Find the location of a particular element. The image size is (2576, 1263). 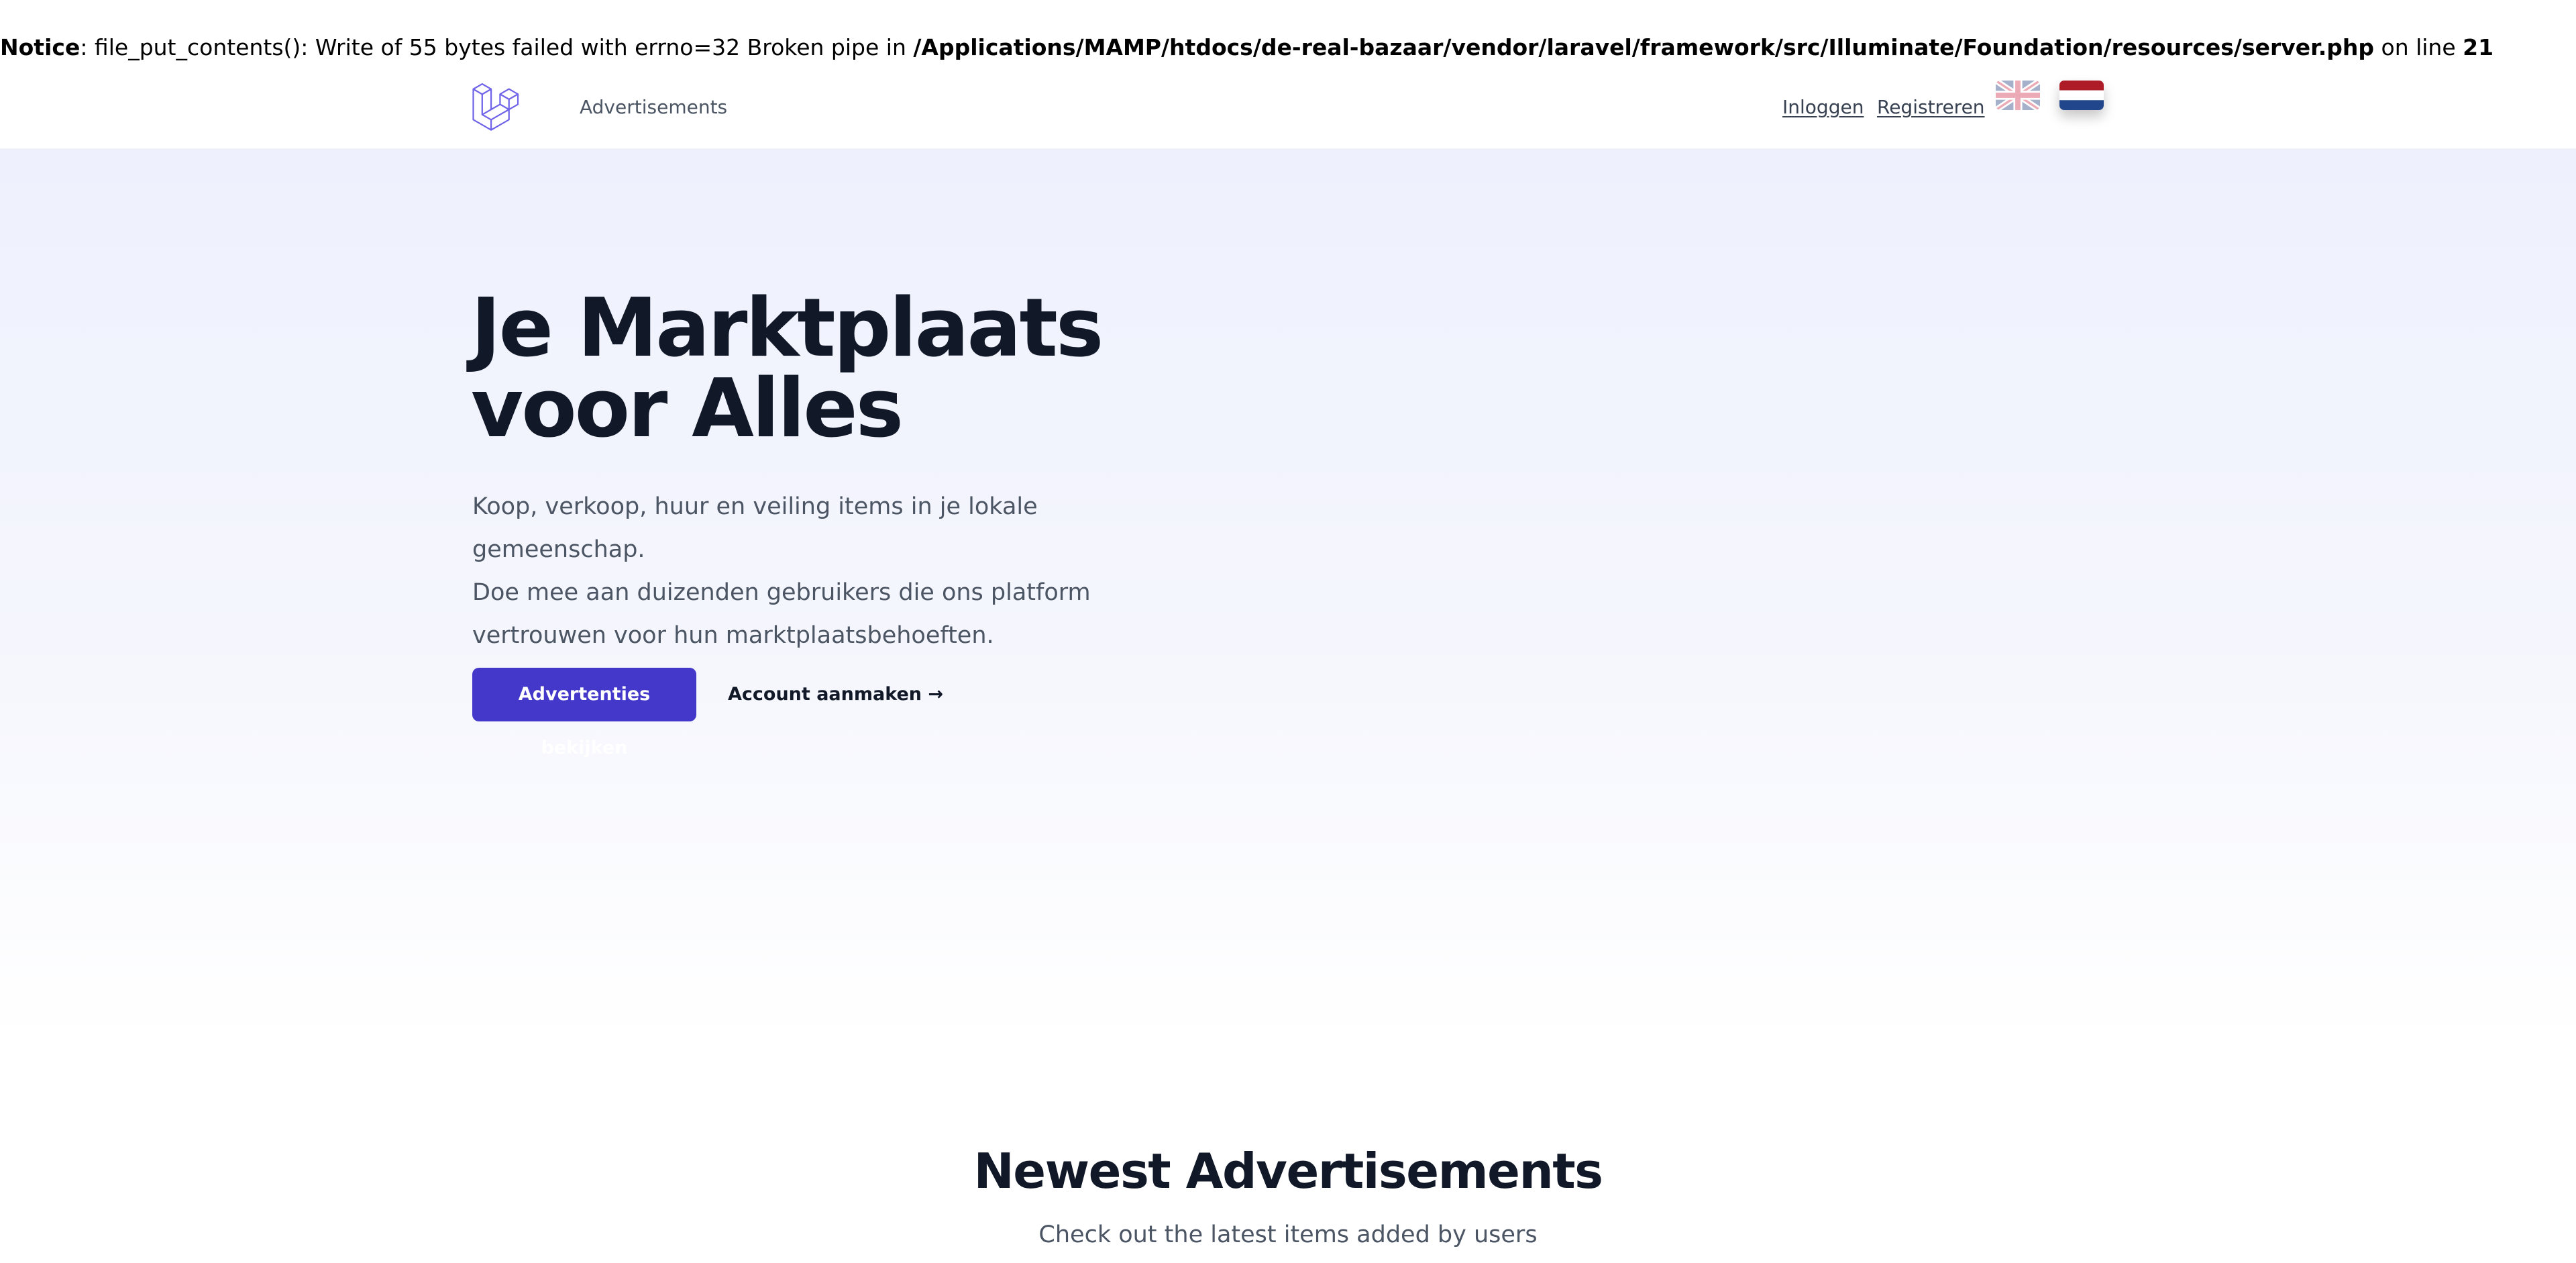

newest-advertisements-title: Newest Advertisements is located at coordinates (1288, 1171).